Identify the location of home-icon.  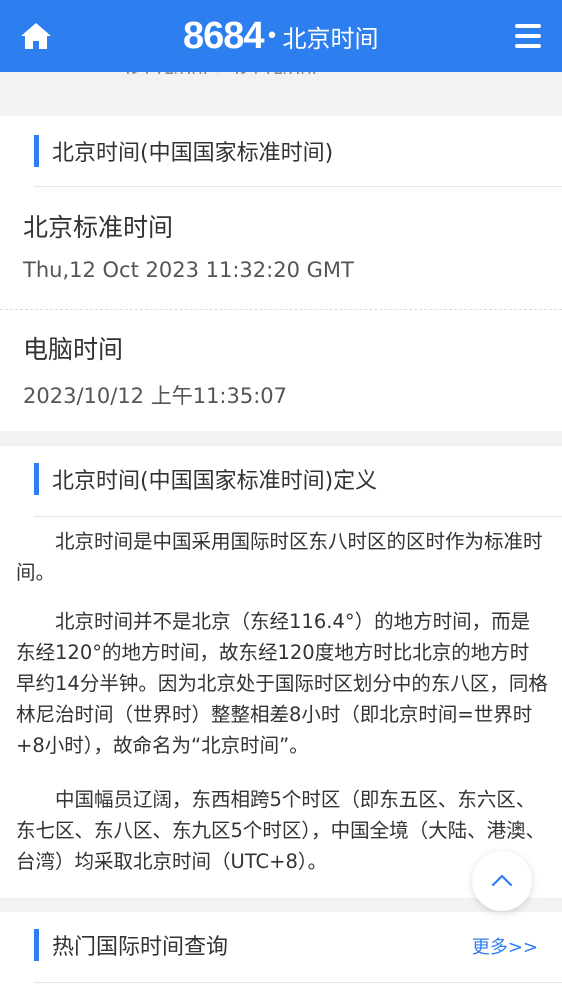
(36, 36).